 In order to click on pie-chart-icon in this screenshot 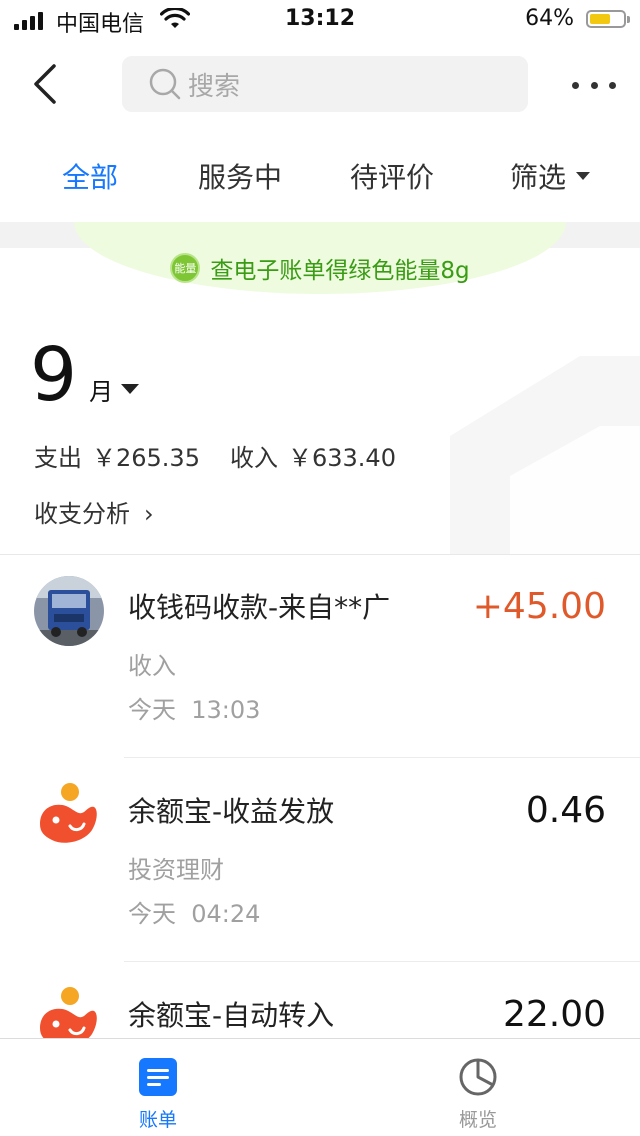, I will do `click(478, 1077)`.